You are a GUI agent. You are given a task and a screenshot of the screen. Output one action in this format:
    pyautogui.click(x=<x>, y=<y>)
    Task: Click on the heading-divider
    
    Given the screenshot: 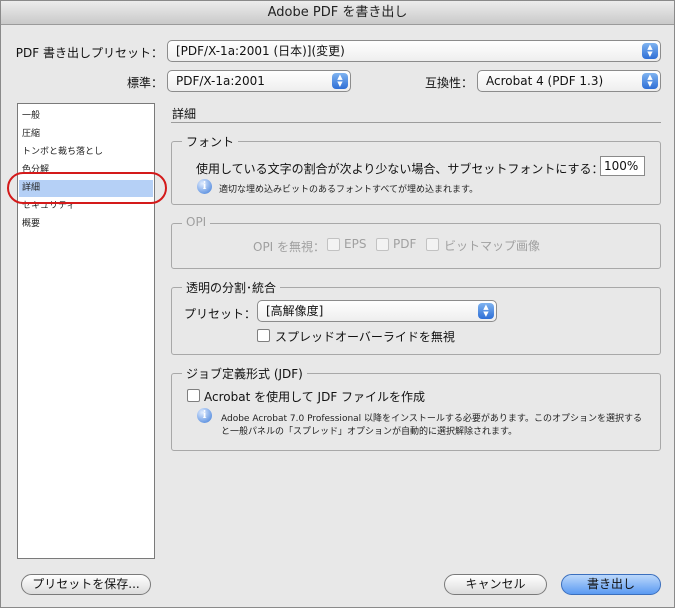 What is the action you would take?
    pyautogui.click(x=416, y=122)
    